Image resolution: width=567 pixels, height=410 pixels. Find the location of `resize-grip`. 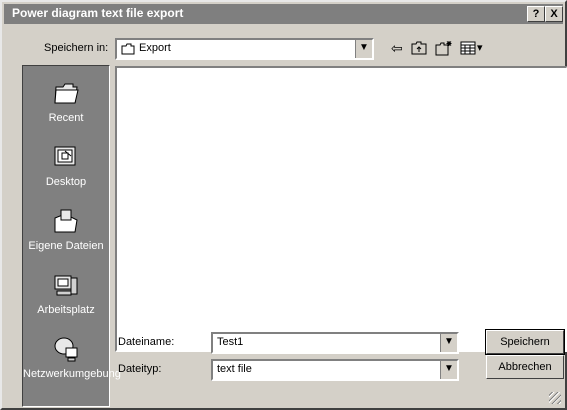

resize-grip is located at coordinates (555, 398).